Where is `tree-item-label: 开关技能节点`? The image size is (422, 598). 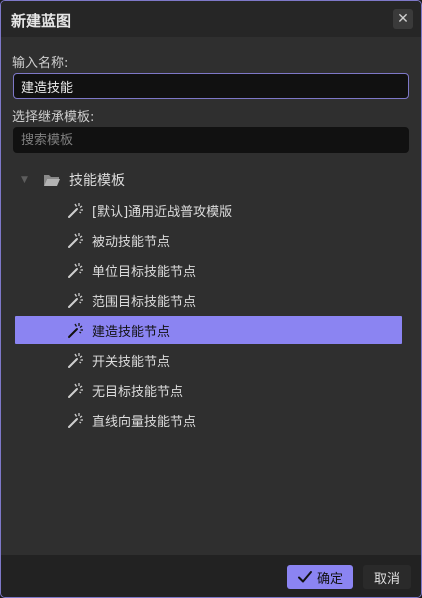 tree-item-label: 开关技能节点 is located at coordinates (131, 362).